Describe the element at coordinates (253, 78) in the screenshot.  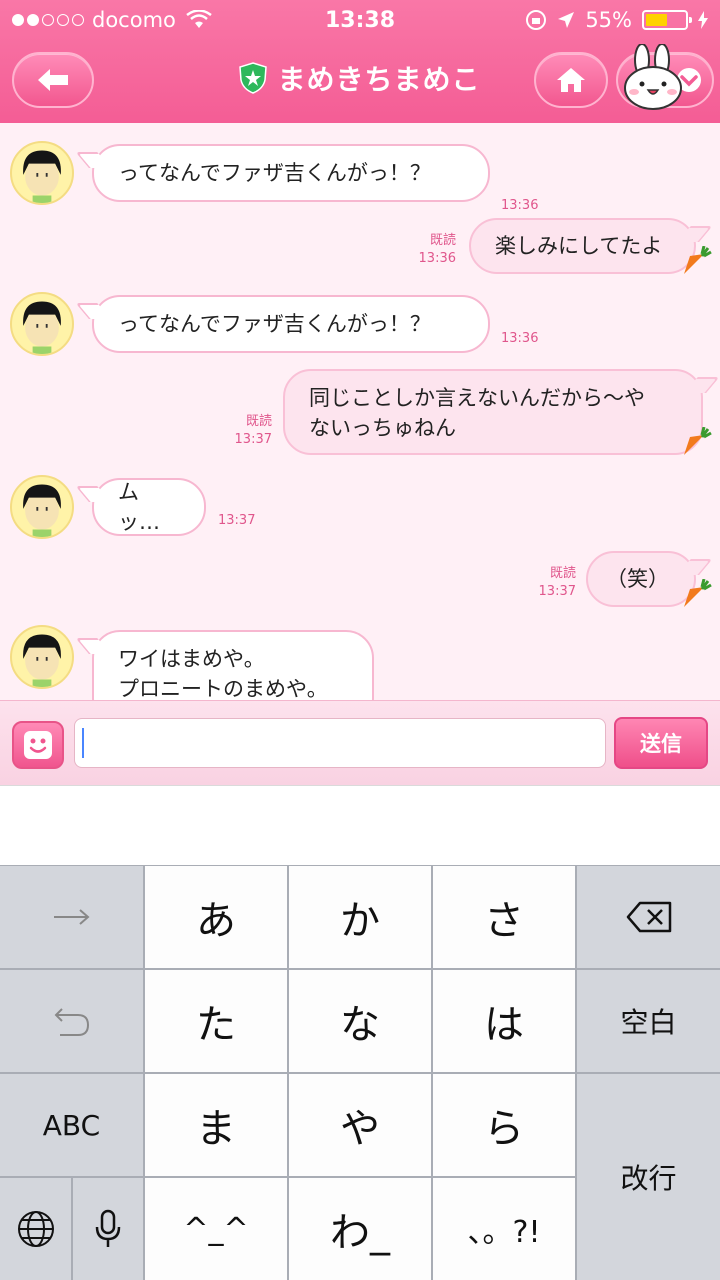
I see `official-shield-icon` at that location.